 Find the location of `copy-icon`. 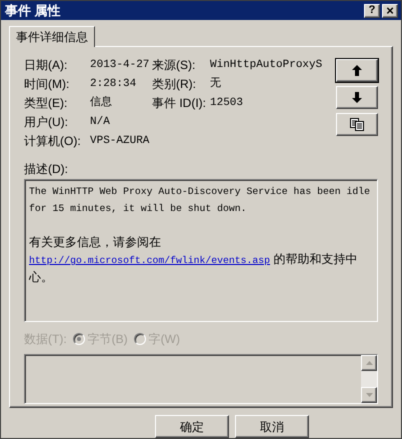

copy-icon is located at coordinates (357, 124).